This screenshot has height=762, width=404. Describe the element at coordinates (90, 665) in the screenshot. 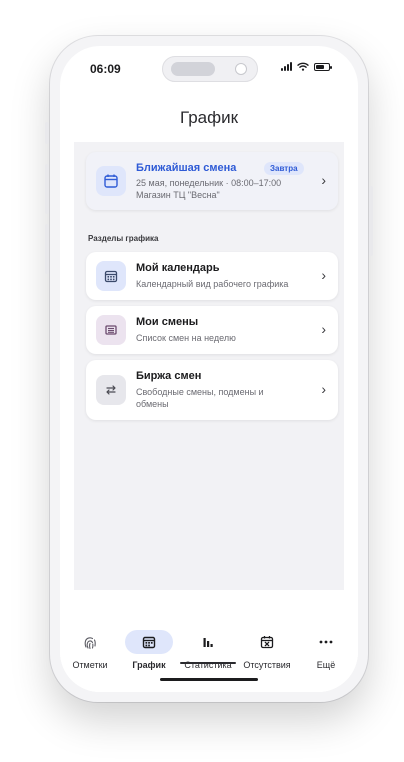

I see `tab-label: Отметки` at that location.